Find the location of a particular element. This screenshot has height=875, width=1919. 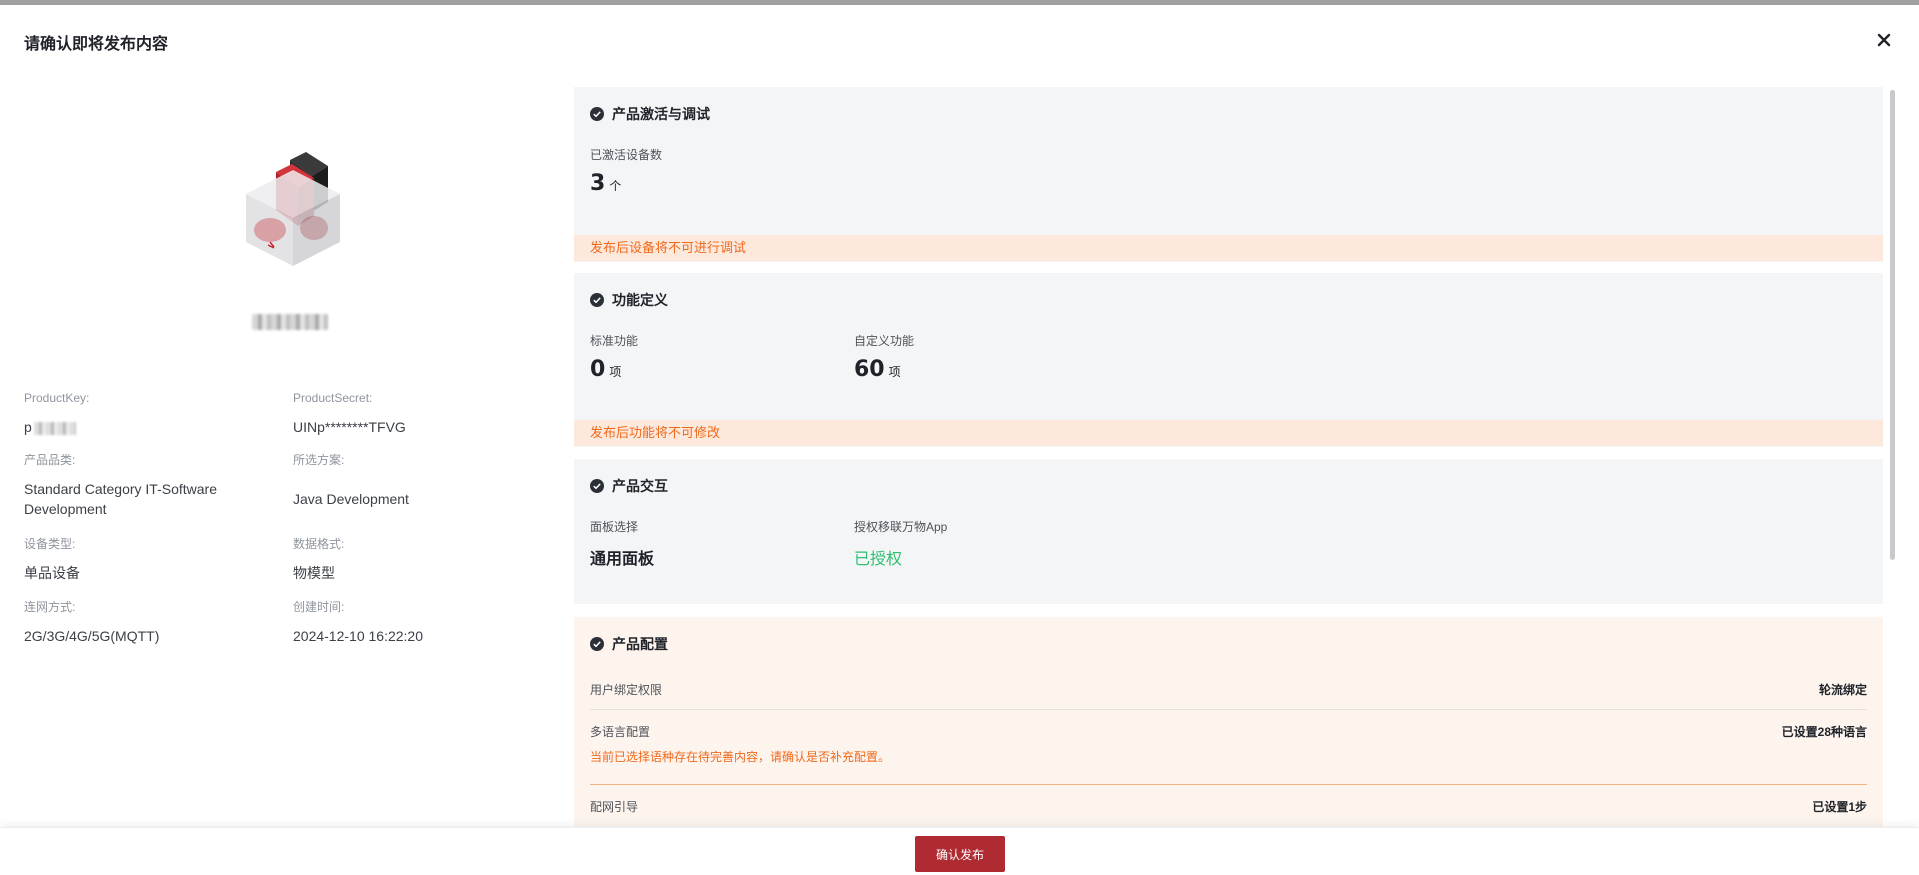

info-product-key: ProductKey: p is located at coordinates (57, 413).